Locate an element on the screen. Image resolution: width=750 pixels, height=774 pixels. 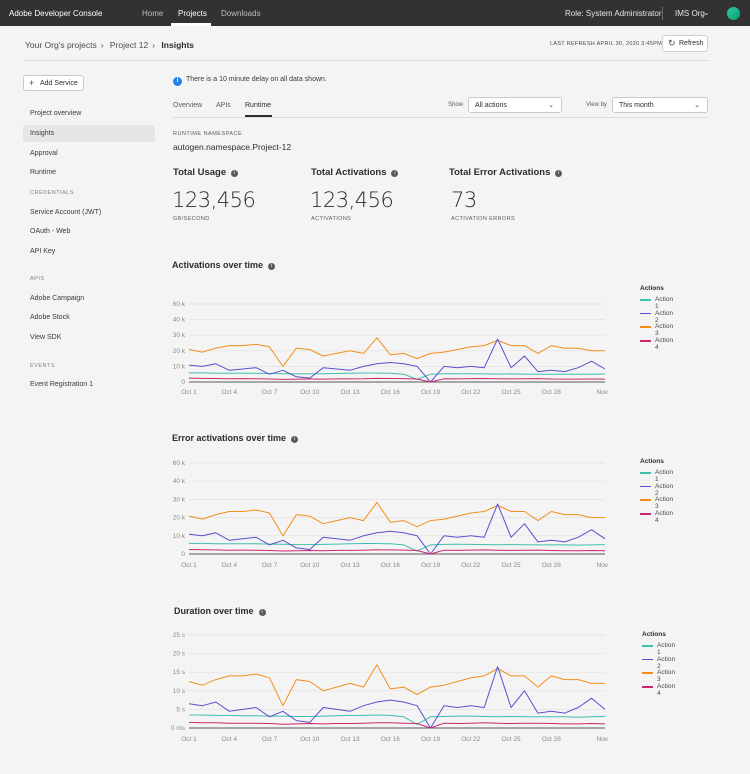
x-tick-label: Oct 25 is located at coordinates (511, 739).